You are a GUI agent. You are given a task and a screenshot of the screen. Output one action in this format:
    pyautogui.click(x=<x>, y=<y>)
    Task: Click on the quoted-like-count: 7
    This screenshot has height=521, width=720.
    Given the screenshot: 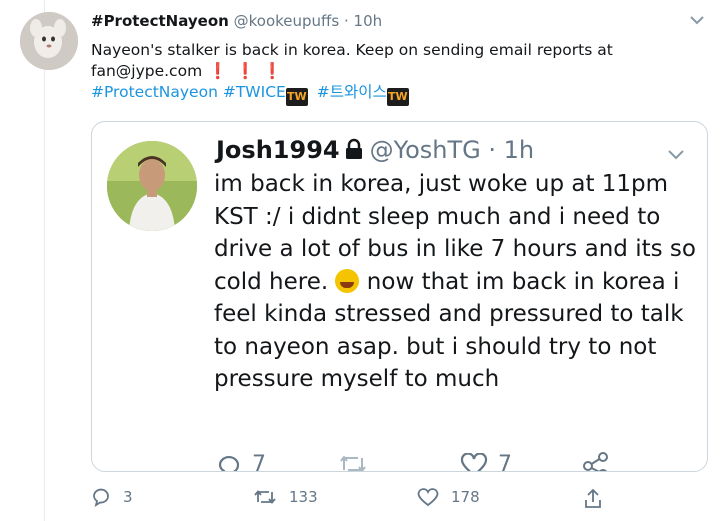 What is the action you would take?
    pyautogui.click(x=505, y=462)
    